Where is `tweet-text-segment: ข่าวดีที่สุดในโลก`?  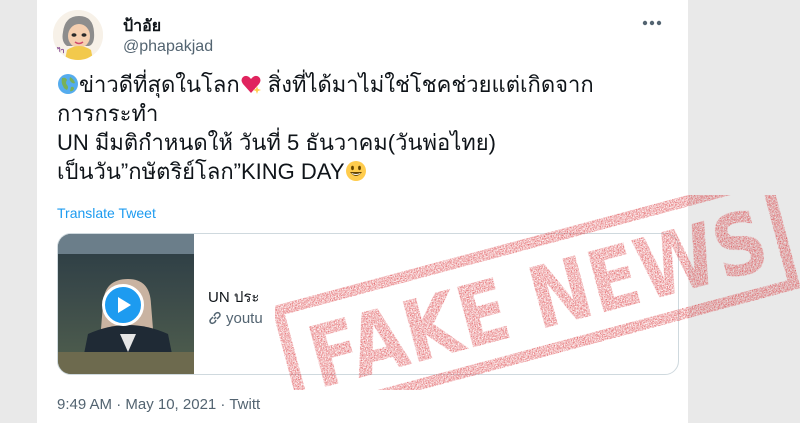
tweet-text-segment: ข่าวดีที่สุดในโลก is located at coordinates (159, 84).